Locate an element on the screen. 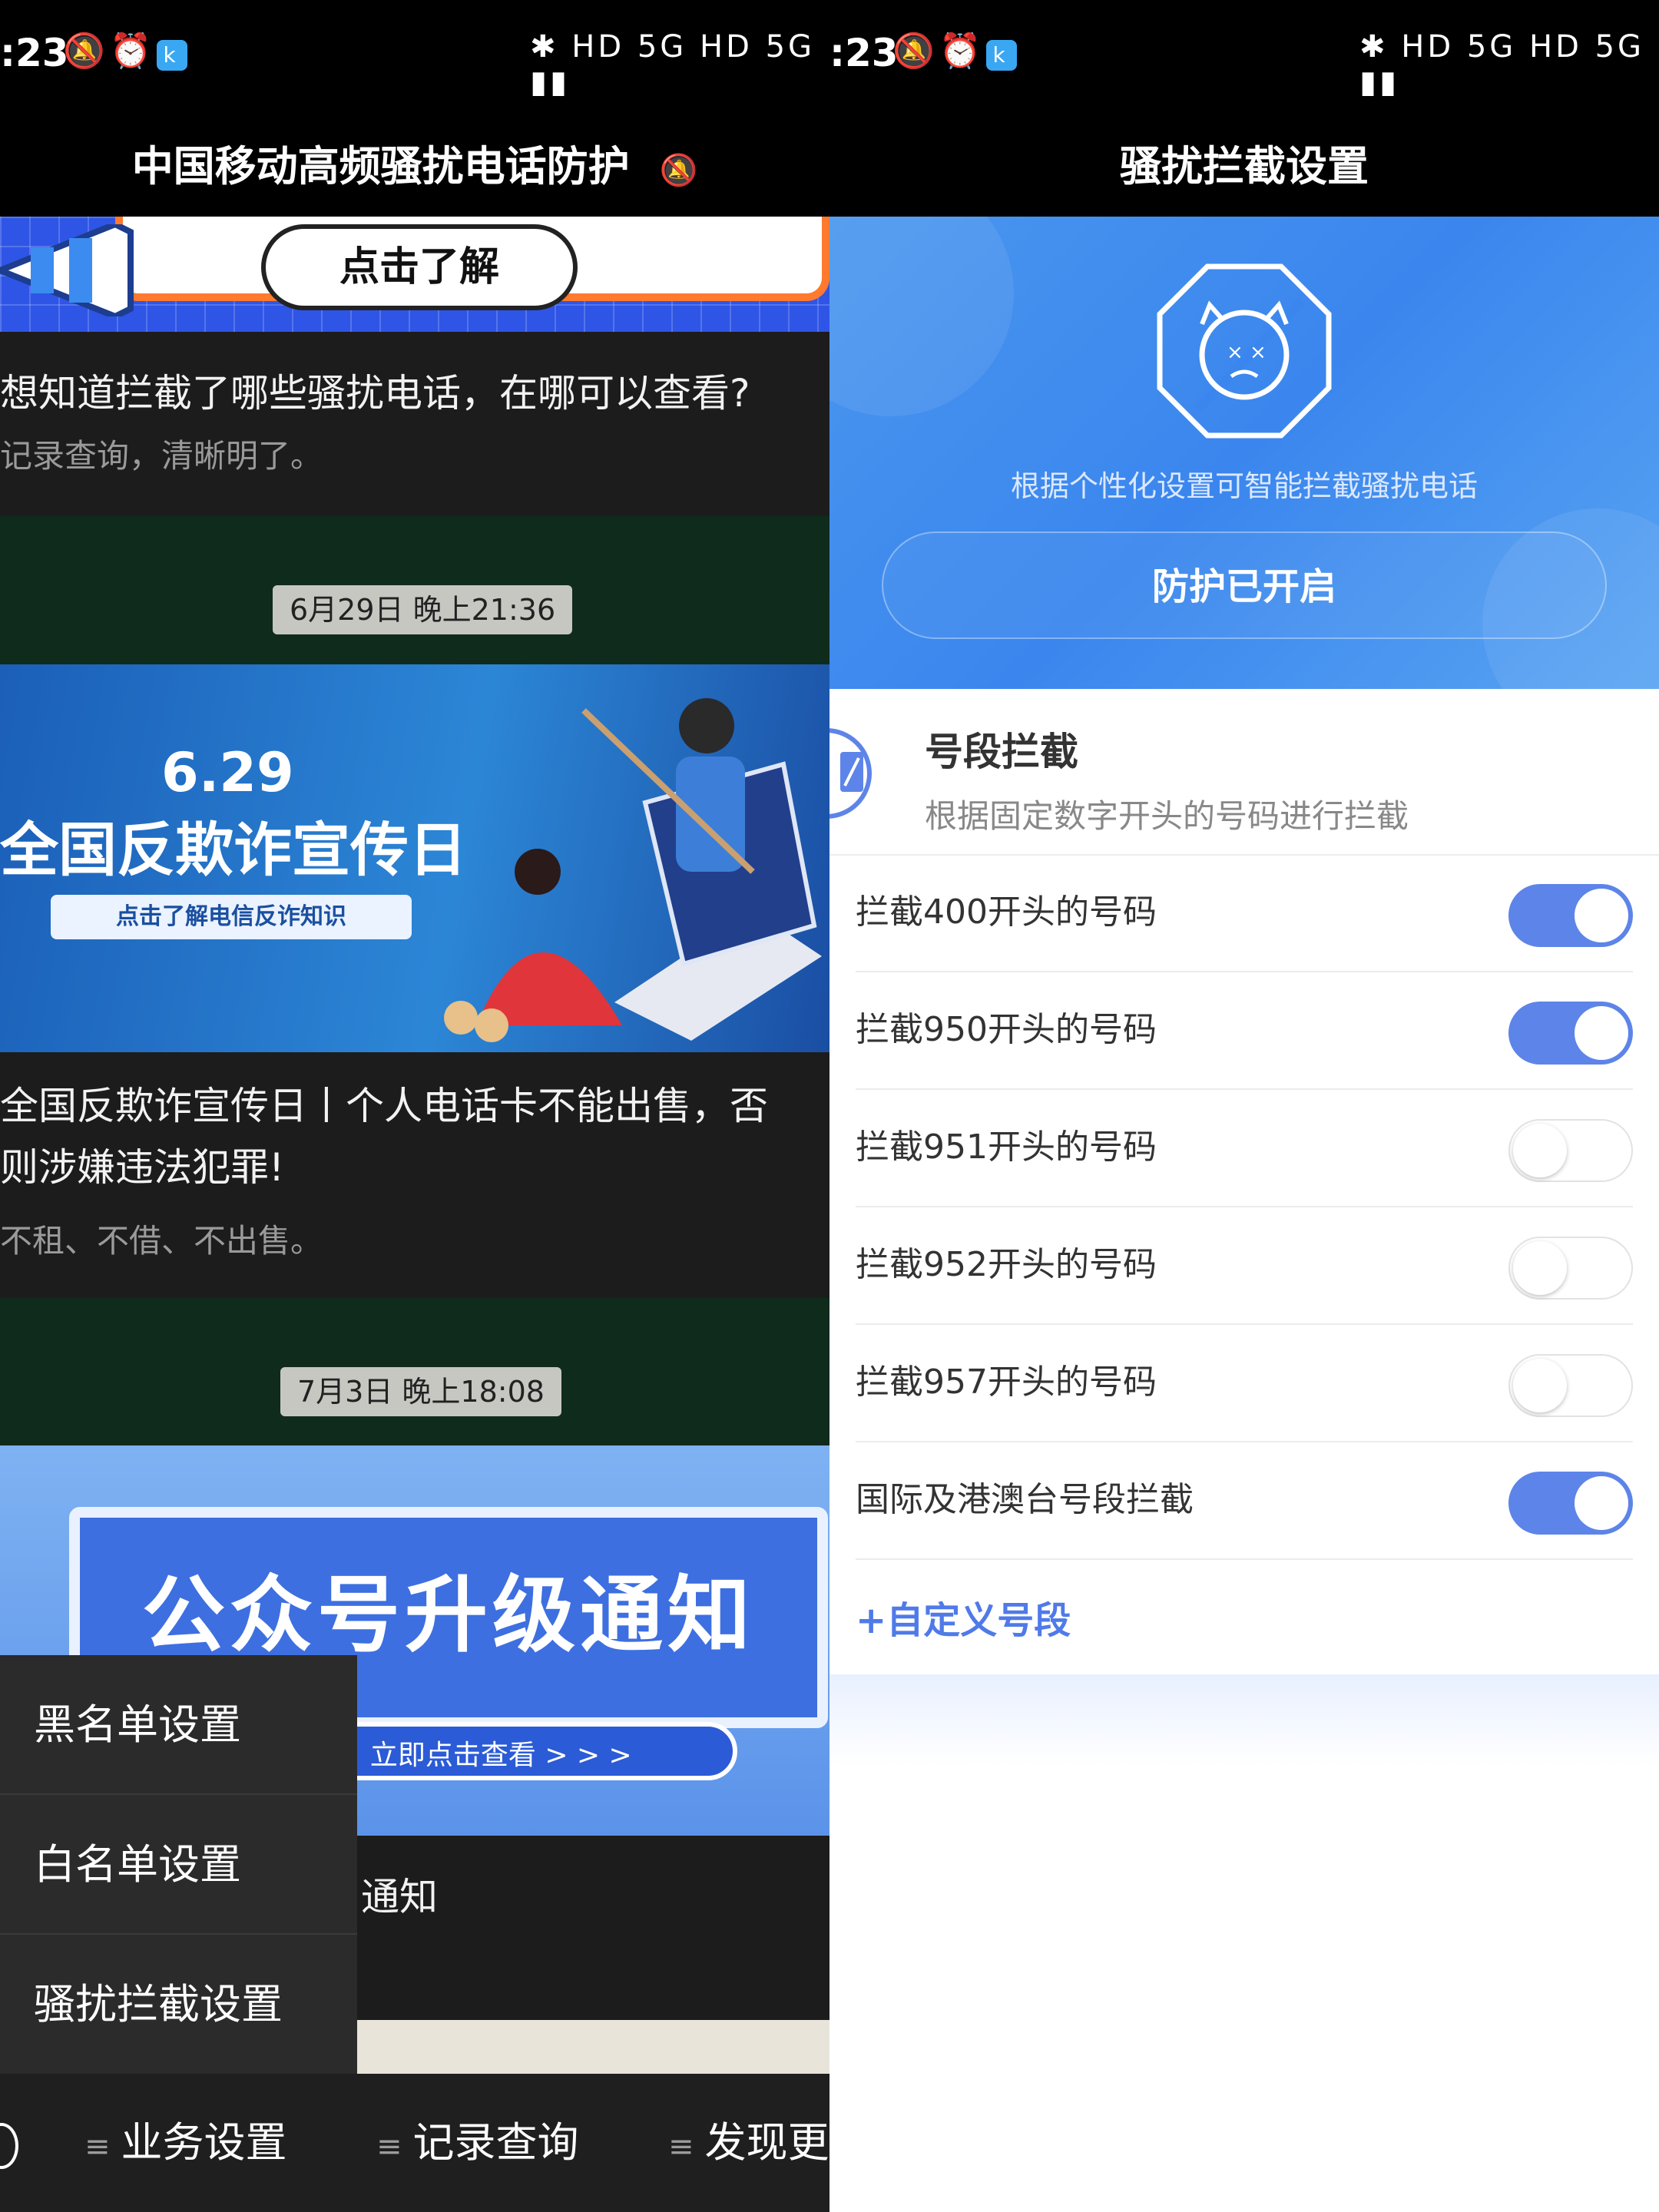 The height and width of the screenshot is (2212, 1659). article-title: 想知道拦截了哪些骚扰电话，在哪可以查看? is located at coordinates (375, 393).